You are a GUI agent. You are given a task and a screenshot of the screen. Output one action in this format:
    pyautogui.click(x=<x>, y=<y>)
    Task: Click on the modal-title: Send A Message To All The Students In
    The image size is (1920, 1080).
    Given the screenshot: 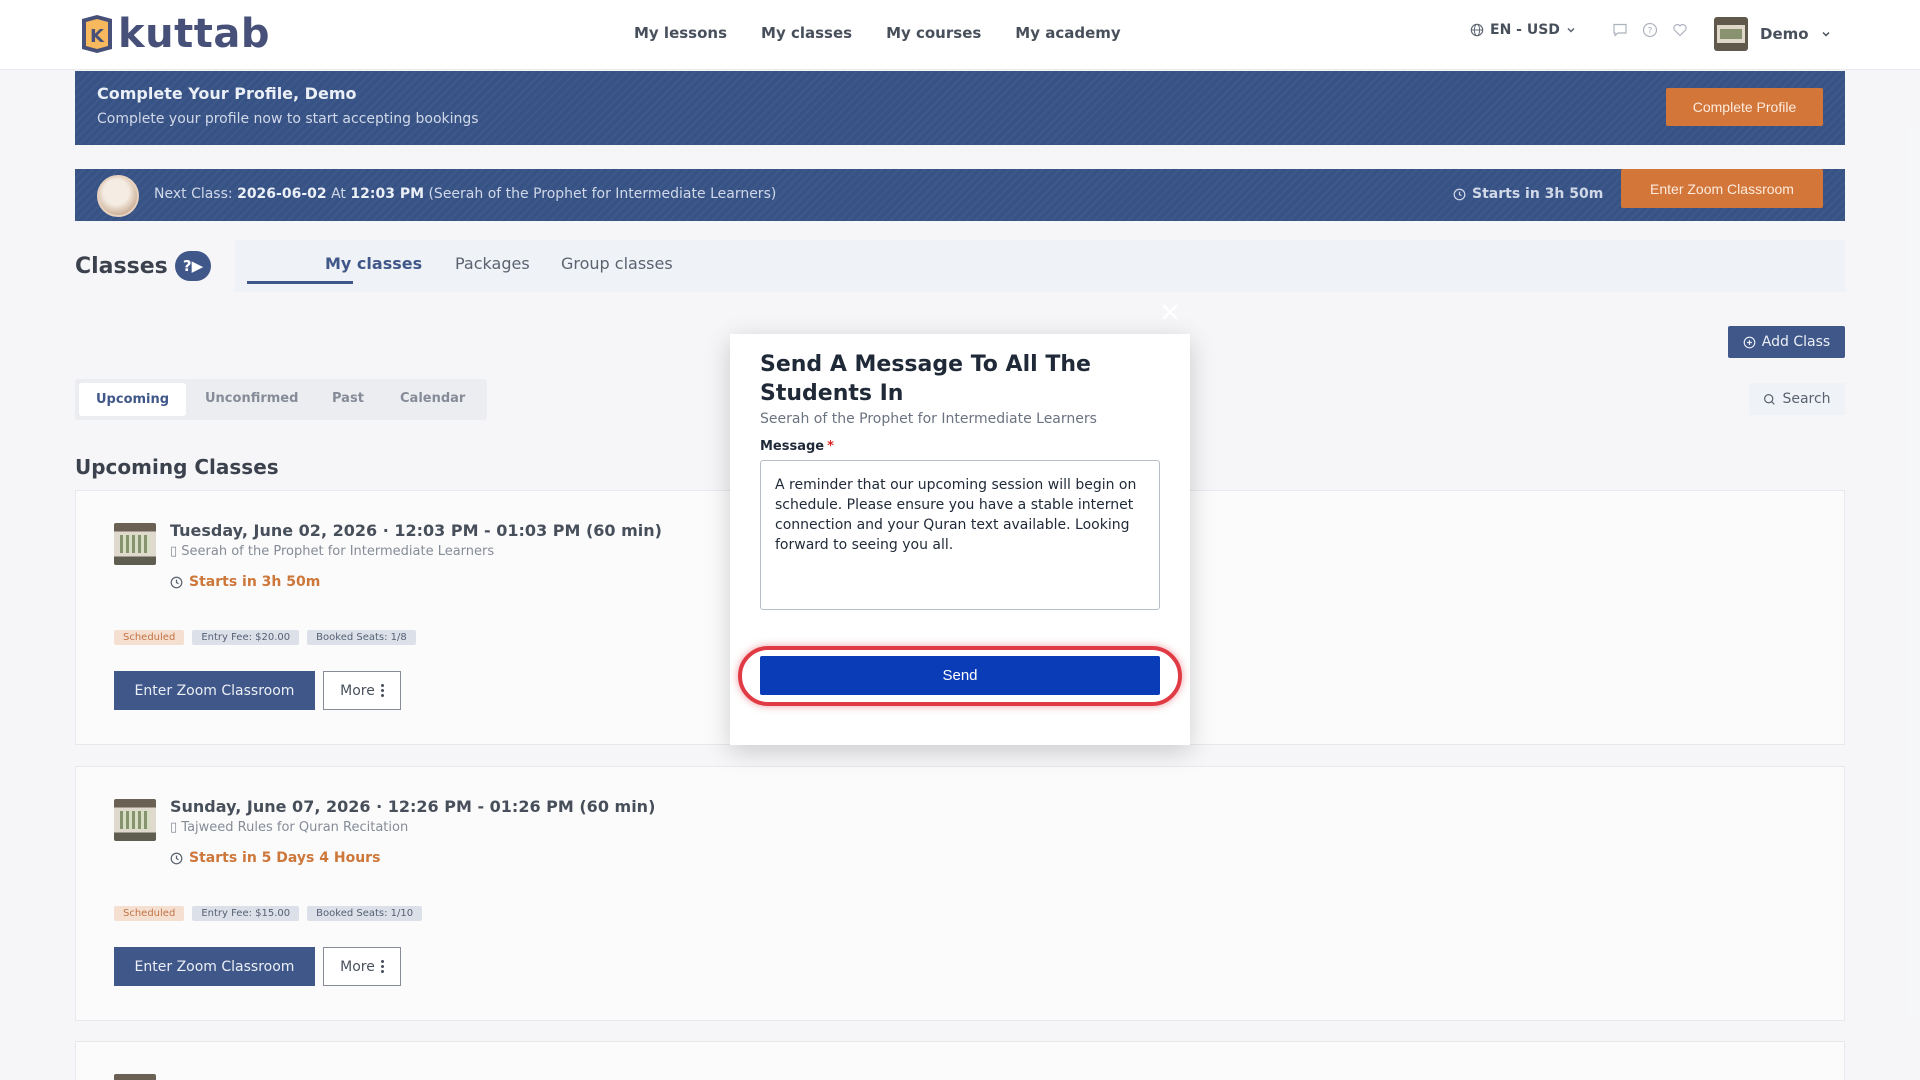 What is the action you would take?
    pyautogui.click(x=925, y=379)
    